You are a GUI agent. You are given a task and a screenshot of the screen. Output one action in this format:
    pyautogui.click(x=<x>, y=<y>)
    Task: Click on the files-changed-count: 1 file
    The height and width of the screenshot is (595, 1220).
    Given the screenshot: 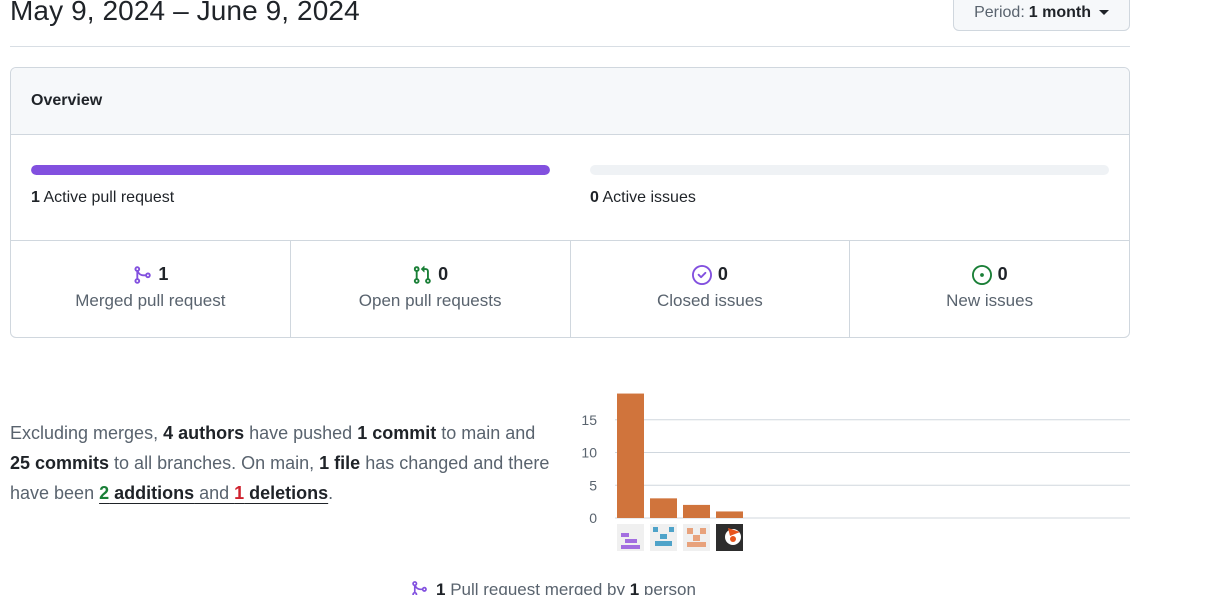 What is the action you would take?
    pyautogui.click(x=340, y=463)
    